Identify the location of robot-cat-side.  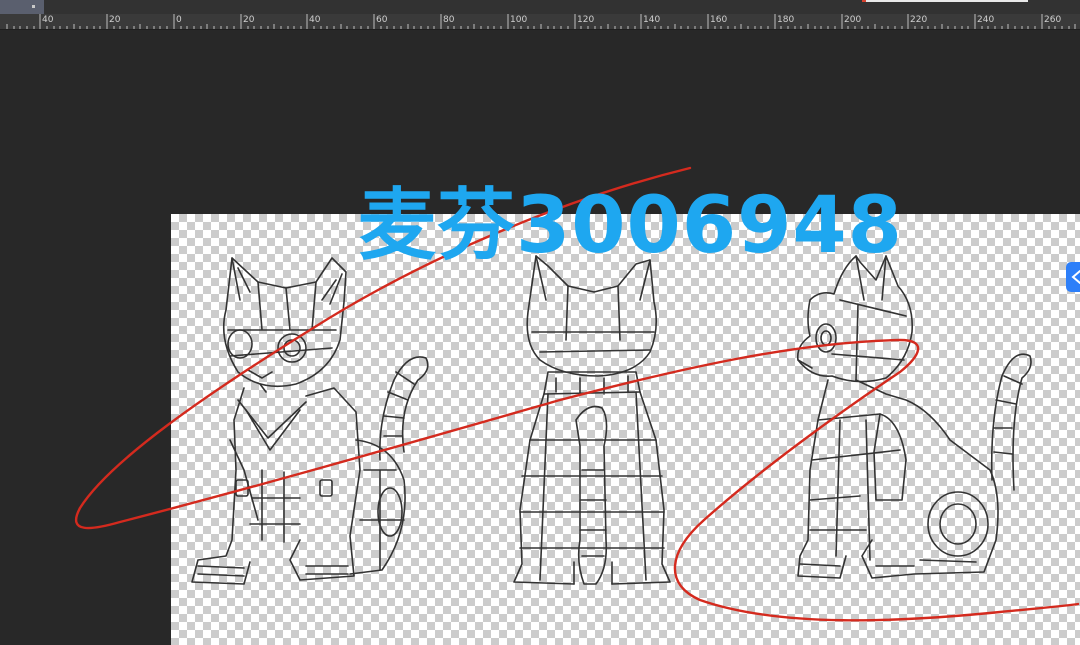
(914, 417).